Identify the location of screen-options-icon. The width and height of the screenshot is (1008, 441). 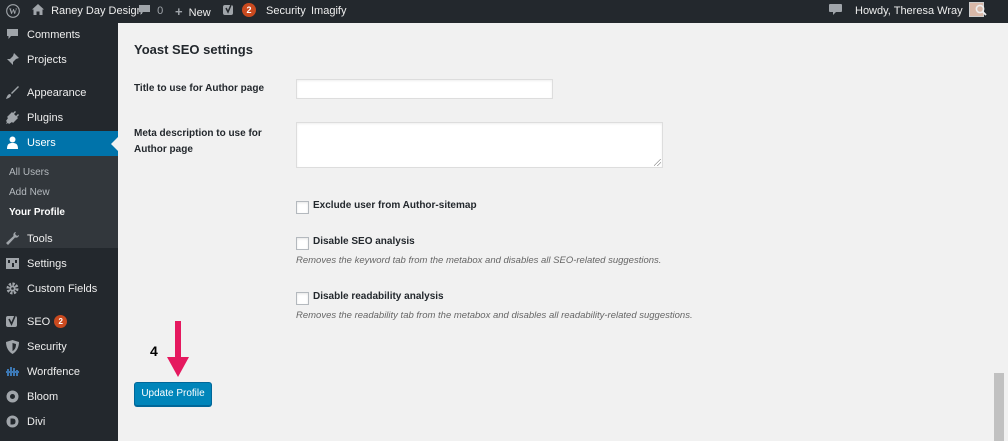
(835, 11).